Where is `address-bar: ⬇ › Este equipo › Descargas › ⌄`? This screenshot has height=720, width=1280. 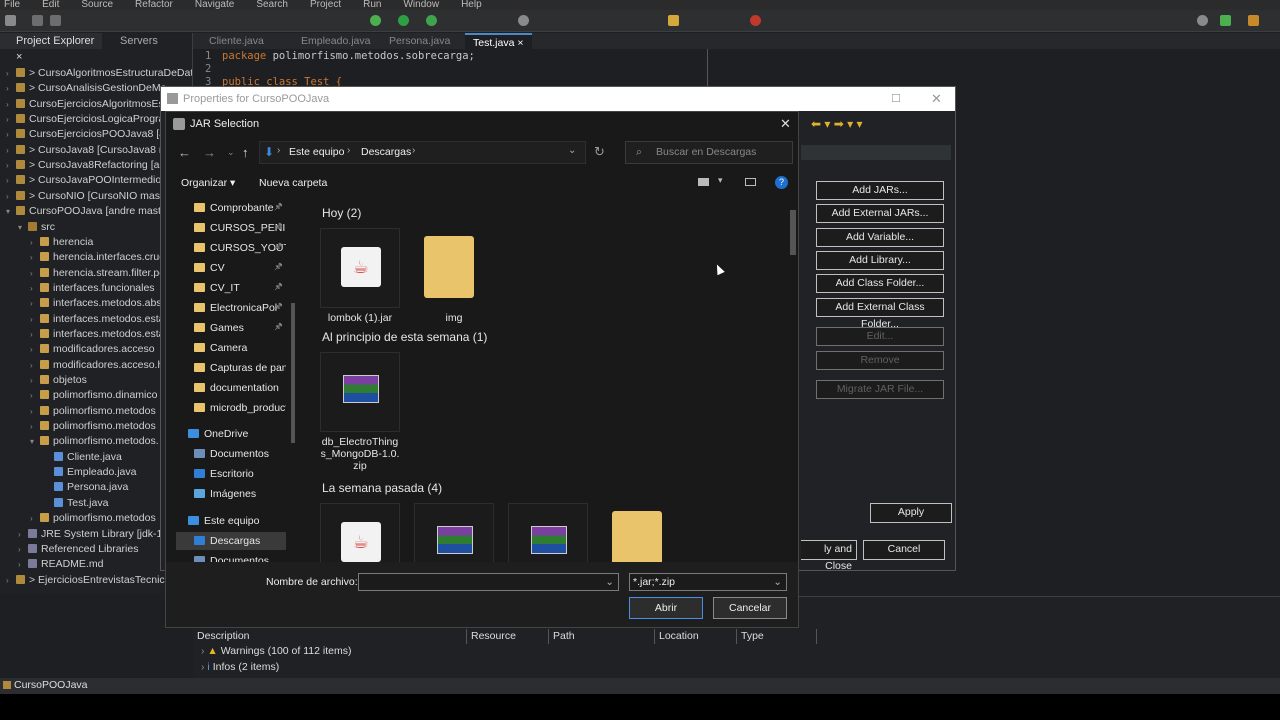
address-bar: ⬇ › Este equipo › Descargas › ⌄ is located at coordinates (422, 152).